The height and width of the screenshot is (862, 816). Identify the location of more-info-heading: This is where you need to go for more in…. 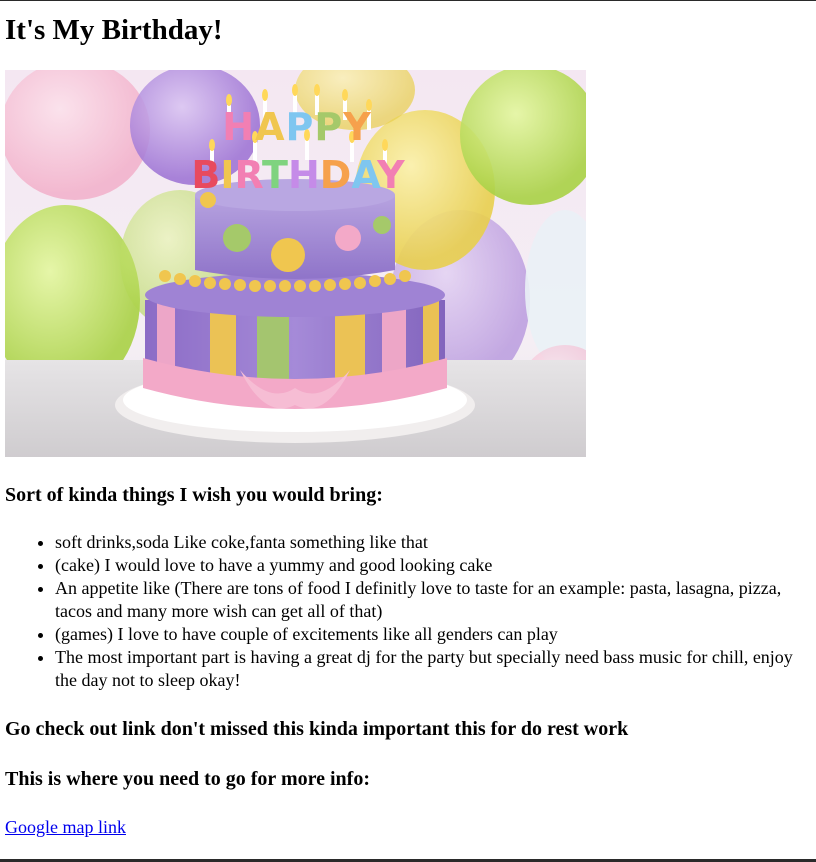
(187, 779).